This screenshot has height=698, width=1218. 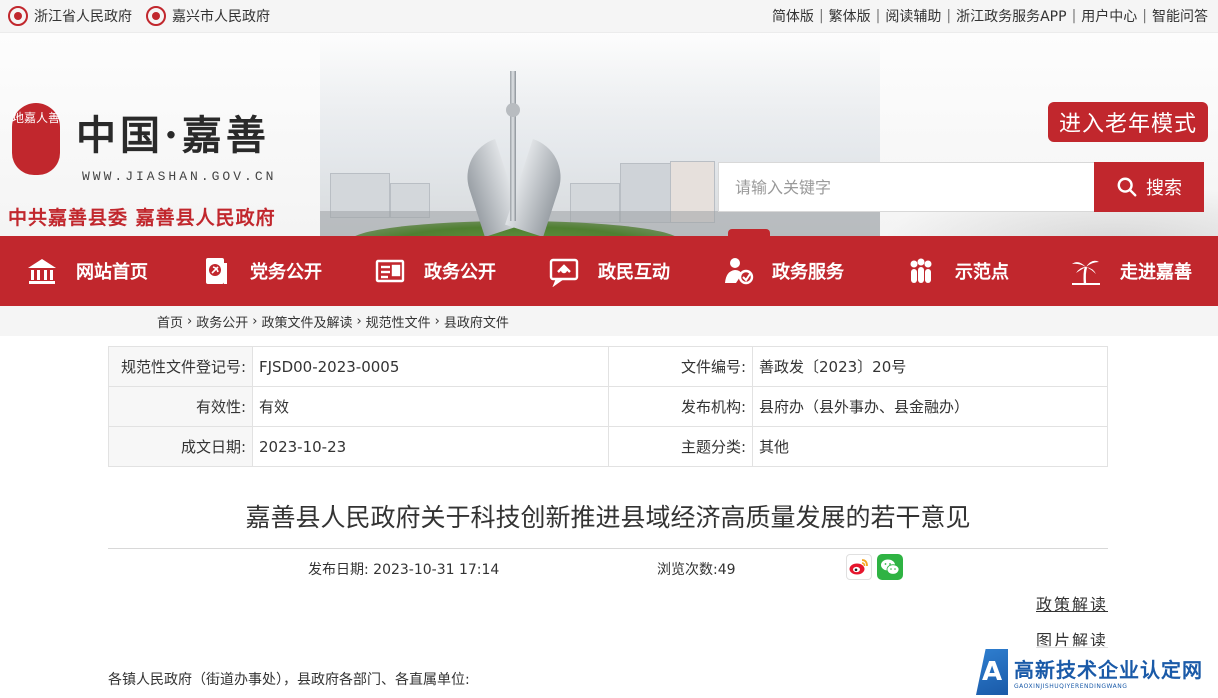 I want to click on search-button: 搜索, so click(x=1149, y=187).